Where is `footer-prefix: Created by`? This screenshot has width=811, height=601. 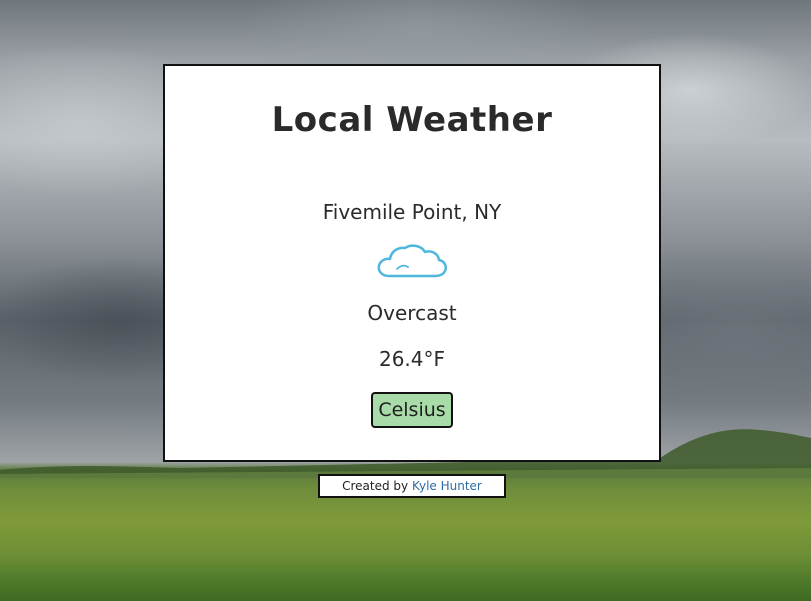 footer-prefix: Created by is located at coordinates (377, 486).